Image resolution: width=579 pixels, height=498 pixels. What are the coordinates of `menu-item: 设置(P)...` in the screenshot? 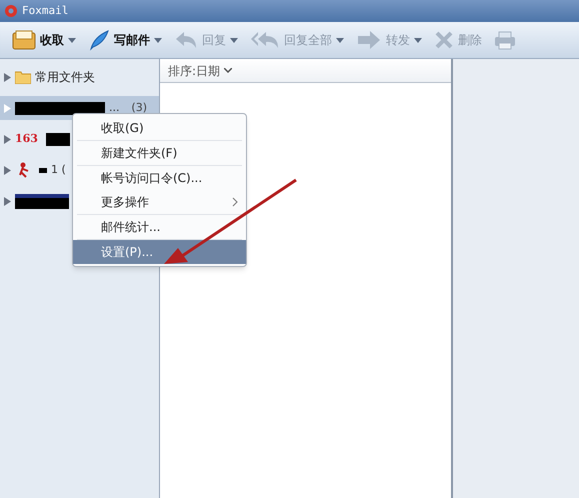 It's located at (159, 252).